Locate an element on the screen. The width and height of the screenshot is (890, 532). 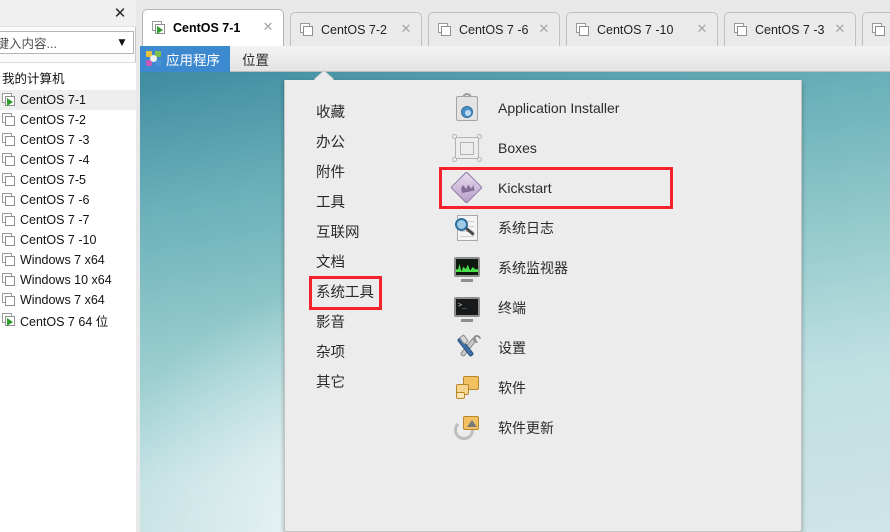
library-item-label: CentOS 7 -4 is located at coordinates (55, 160).